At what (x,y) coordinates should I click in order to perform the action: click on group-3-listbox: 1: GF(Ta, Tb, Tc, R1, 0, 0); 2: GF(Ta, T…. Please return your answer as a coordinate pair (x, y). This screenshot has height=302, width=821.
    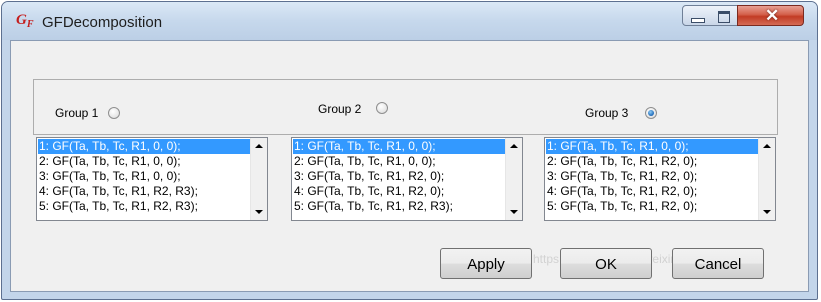
    Looking at the image, I should click on (660, 179).